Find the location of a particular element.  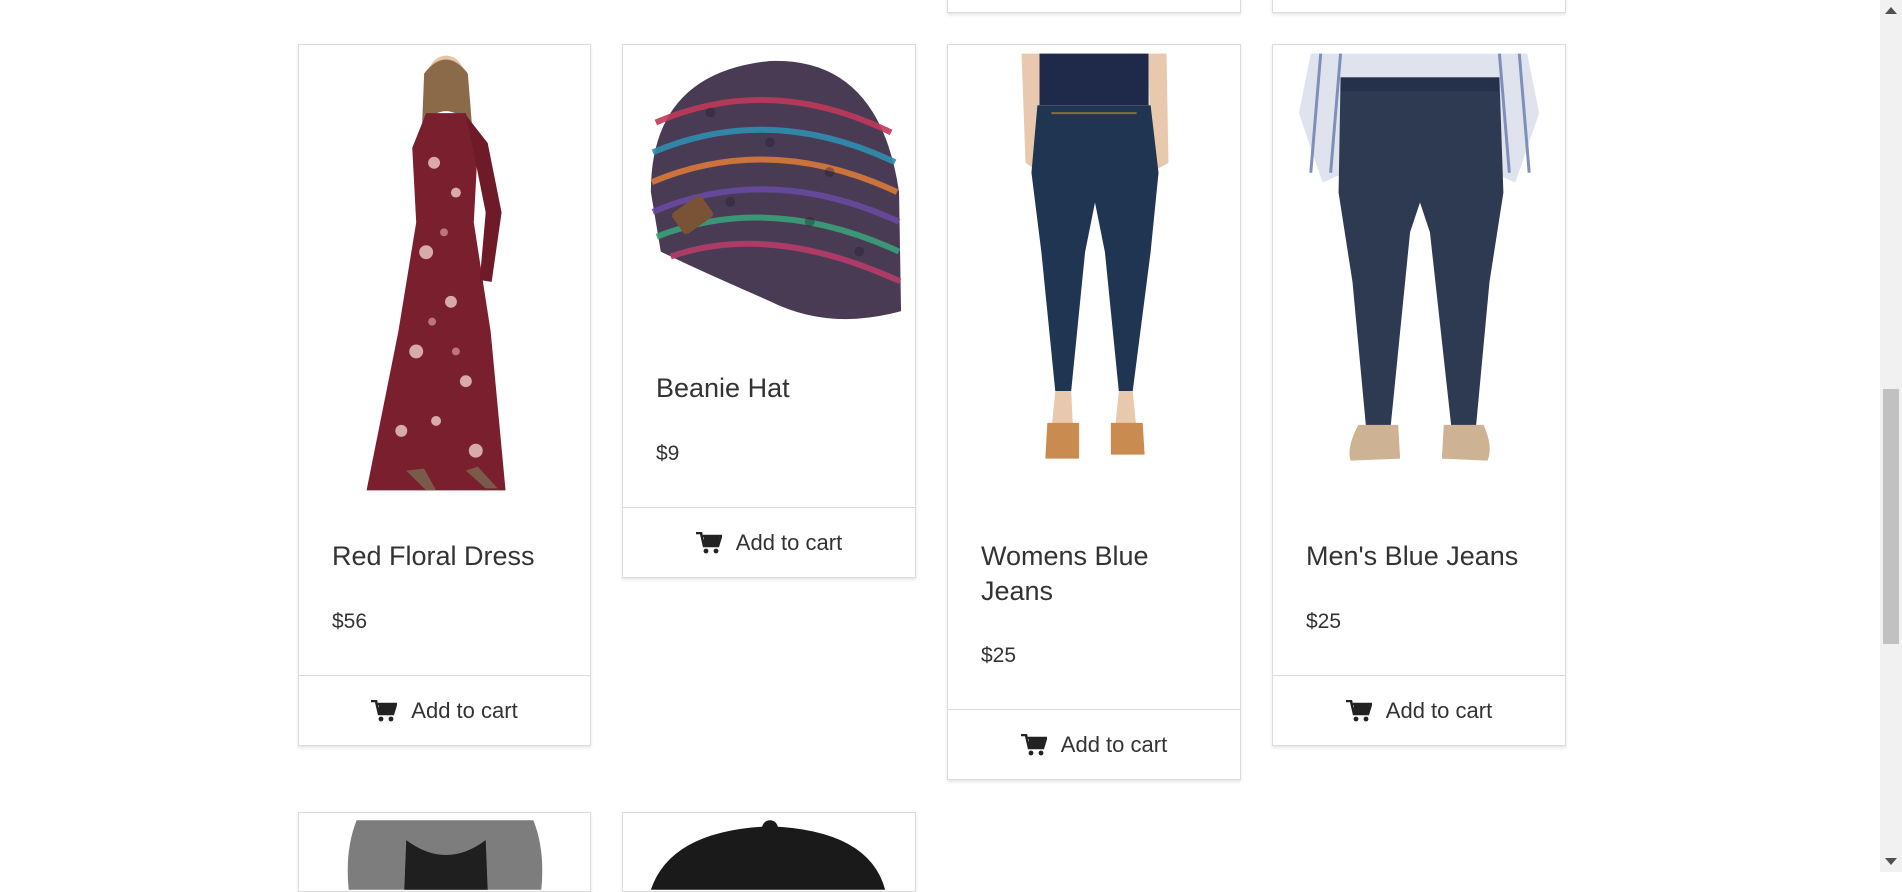

dress-illustration is located at coordinates (444, 273).